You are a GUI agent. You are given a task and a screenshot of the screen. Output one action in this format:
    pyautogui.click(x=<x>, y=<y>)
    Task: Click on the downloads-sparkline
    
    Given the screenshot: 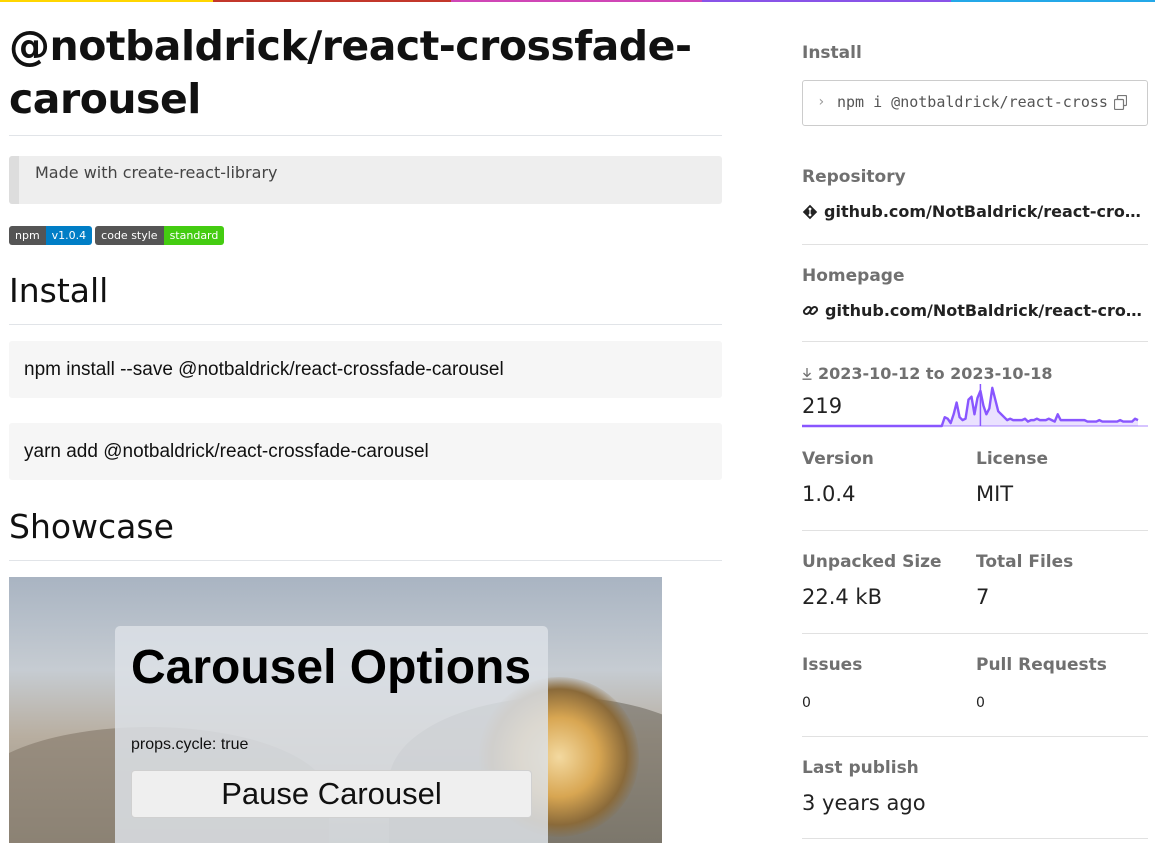 What is the action you would take?
    pyautogui.click(x=975, y=404)
    